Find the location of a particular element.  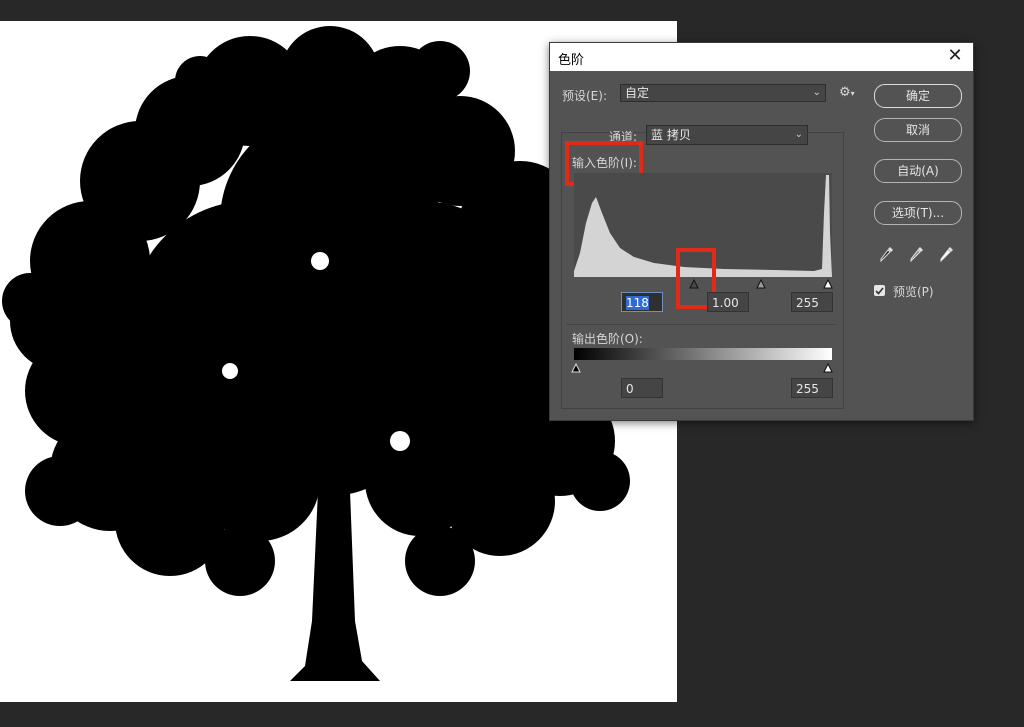

input-gray-slider-handle is located at coordinates (761, 283).